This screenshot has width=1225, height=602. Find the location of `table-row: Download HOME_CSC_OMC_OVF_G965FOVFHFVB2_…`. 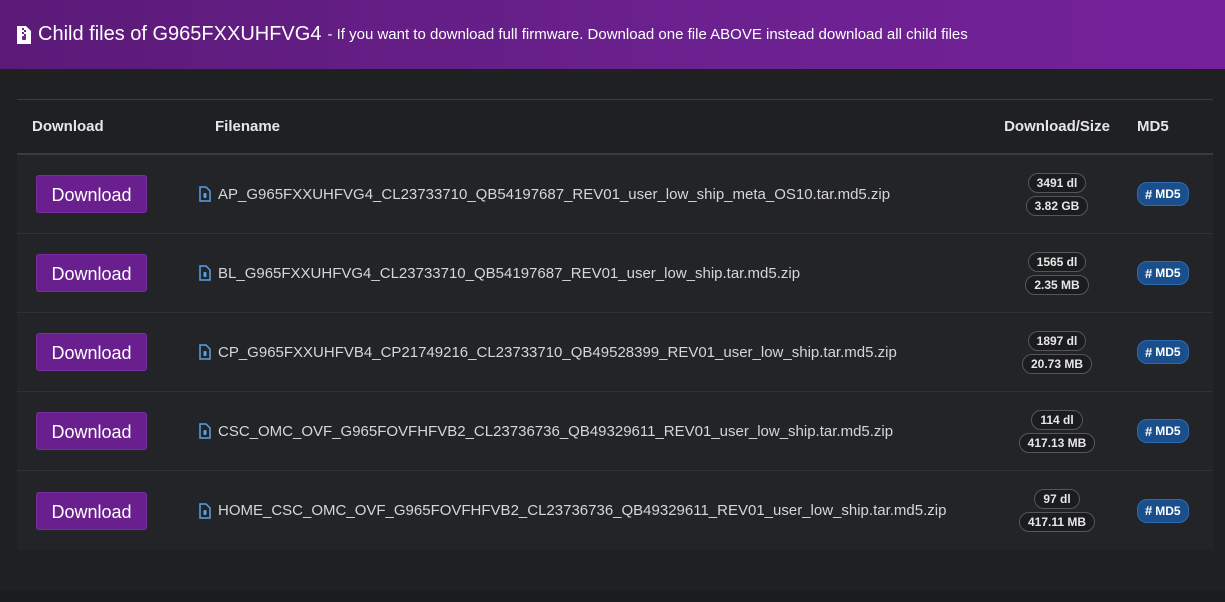

table-row: Download HOME_CSC_OMC_OVF_G965FOVFHFVB2_… is located at coordinates (615, 510).